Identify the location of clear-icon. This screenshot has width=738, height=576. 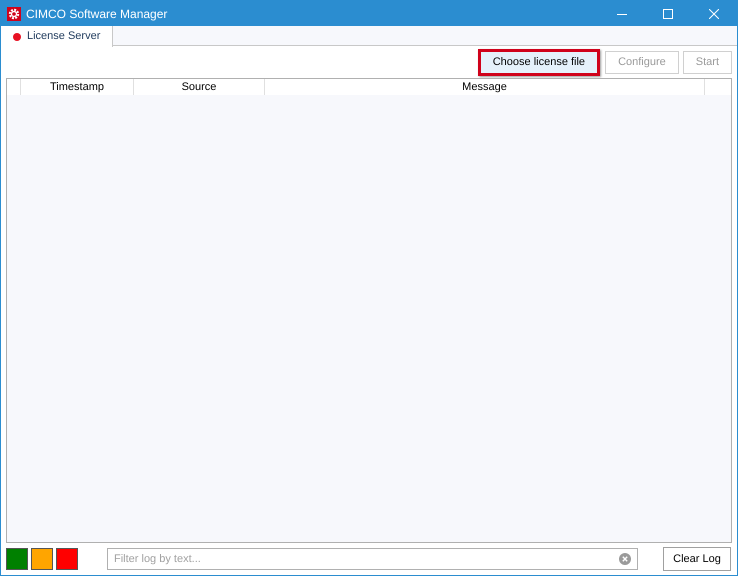
(625, 559).